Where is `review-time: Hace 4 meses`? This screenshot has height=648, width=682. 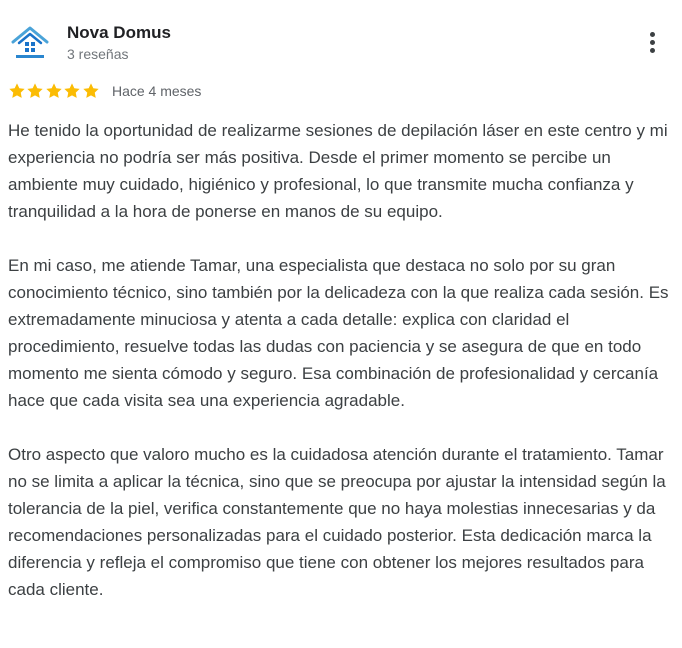 review-time: Hace 4 meses is located at coordinates (156, 91).